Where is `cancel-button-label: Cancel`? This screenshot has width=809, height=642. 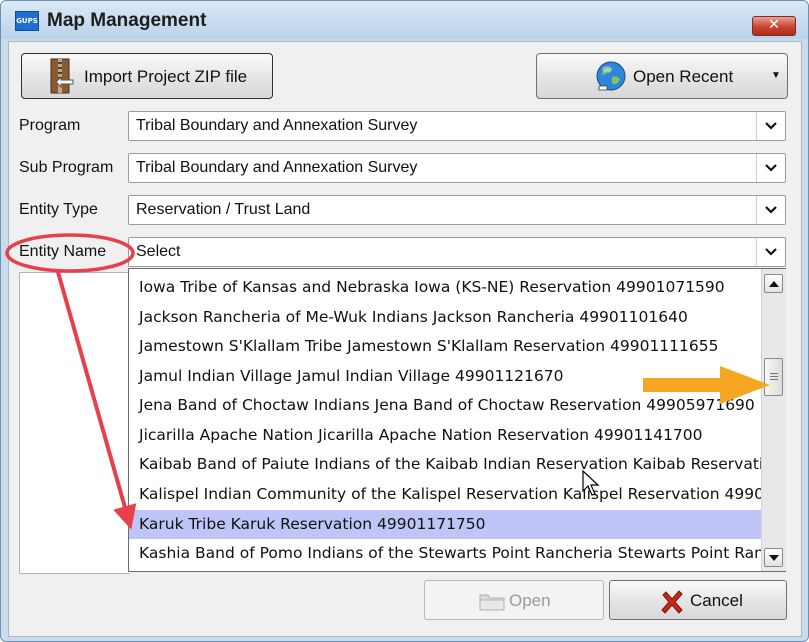
cancel-button-label: Cancel is located at coordinates (716, 600).